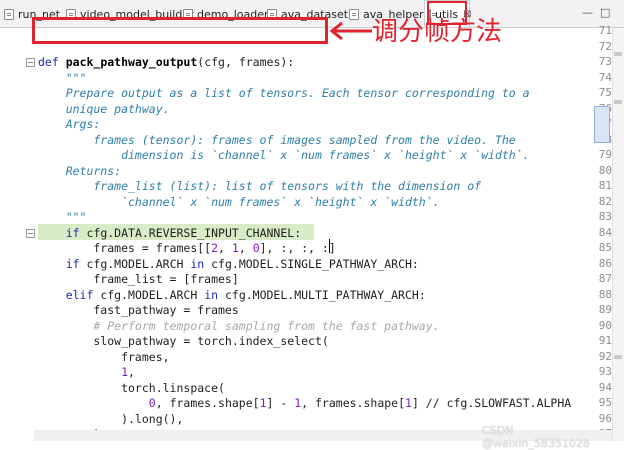 Image resolution: width=624 pixels, height=450 pixels. Describe the element at coordinates (605, 61) in the screenshot. I see `line-number: 73` at that location.